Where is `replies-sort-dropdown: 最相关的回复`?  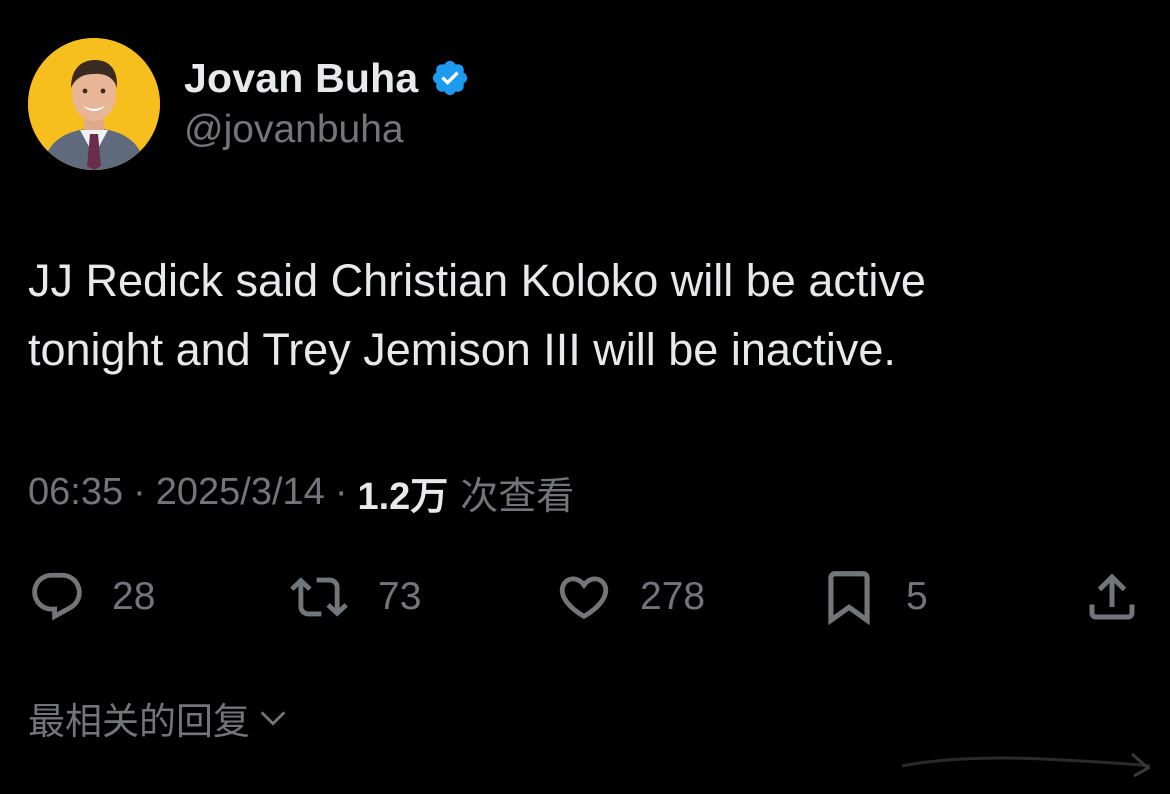 replies-sort-dropdown: 最相关的回复 is located at coordinates (159, 718).